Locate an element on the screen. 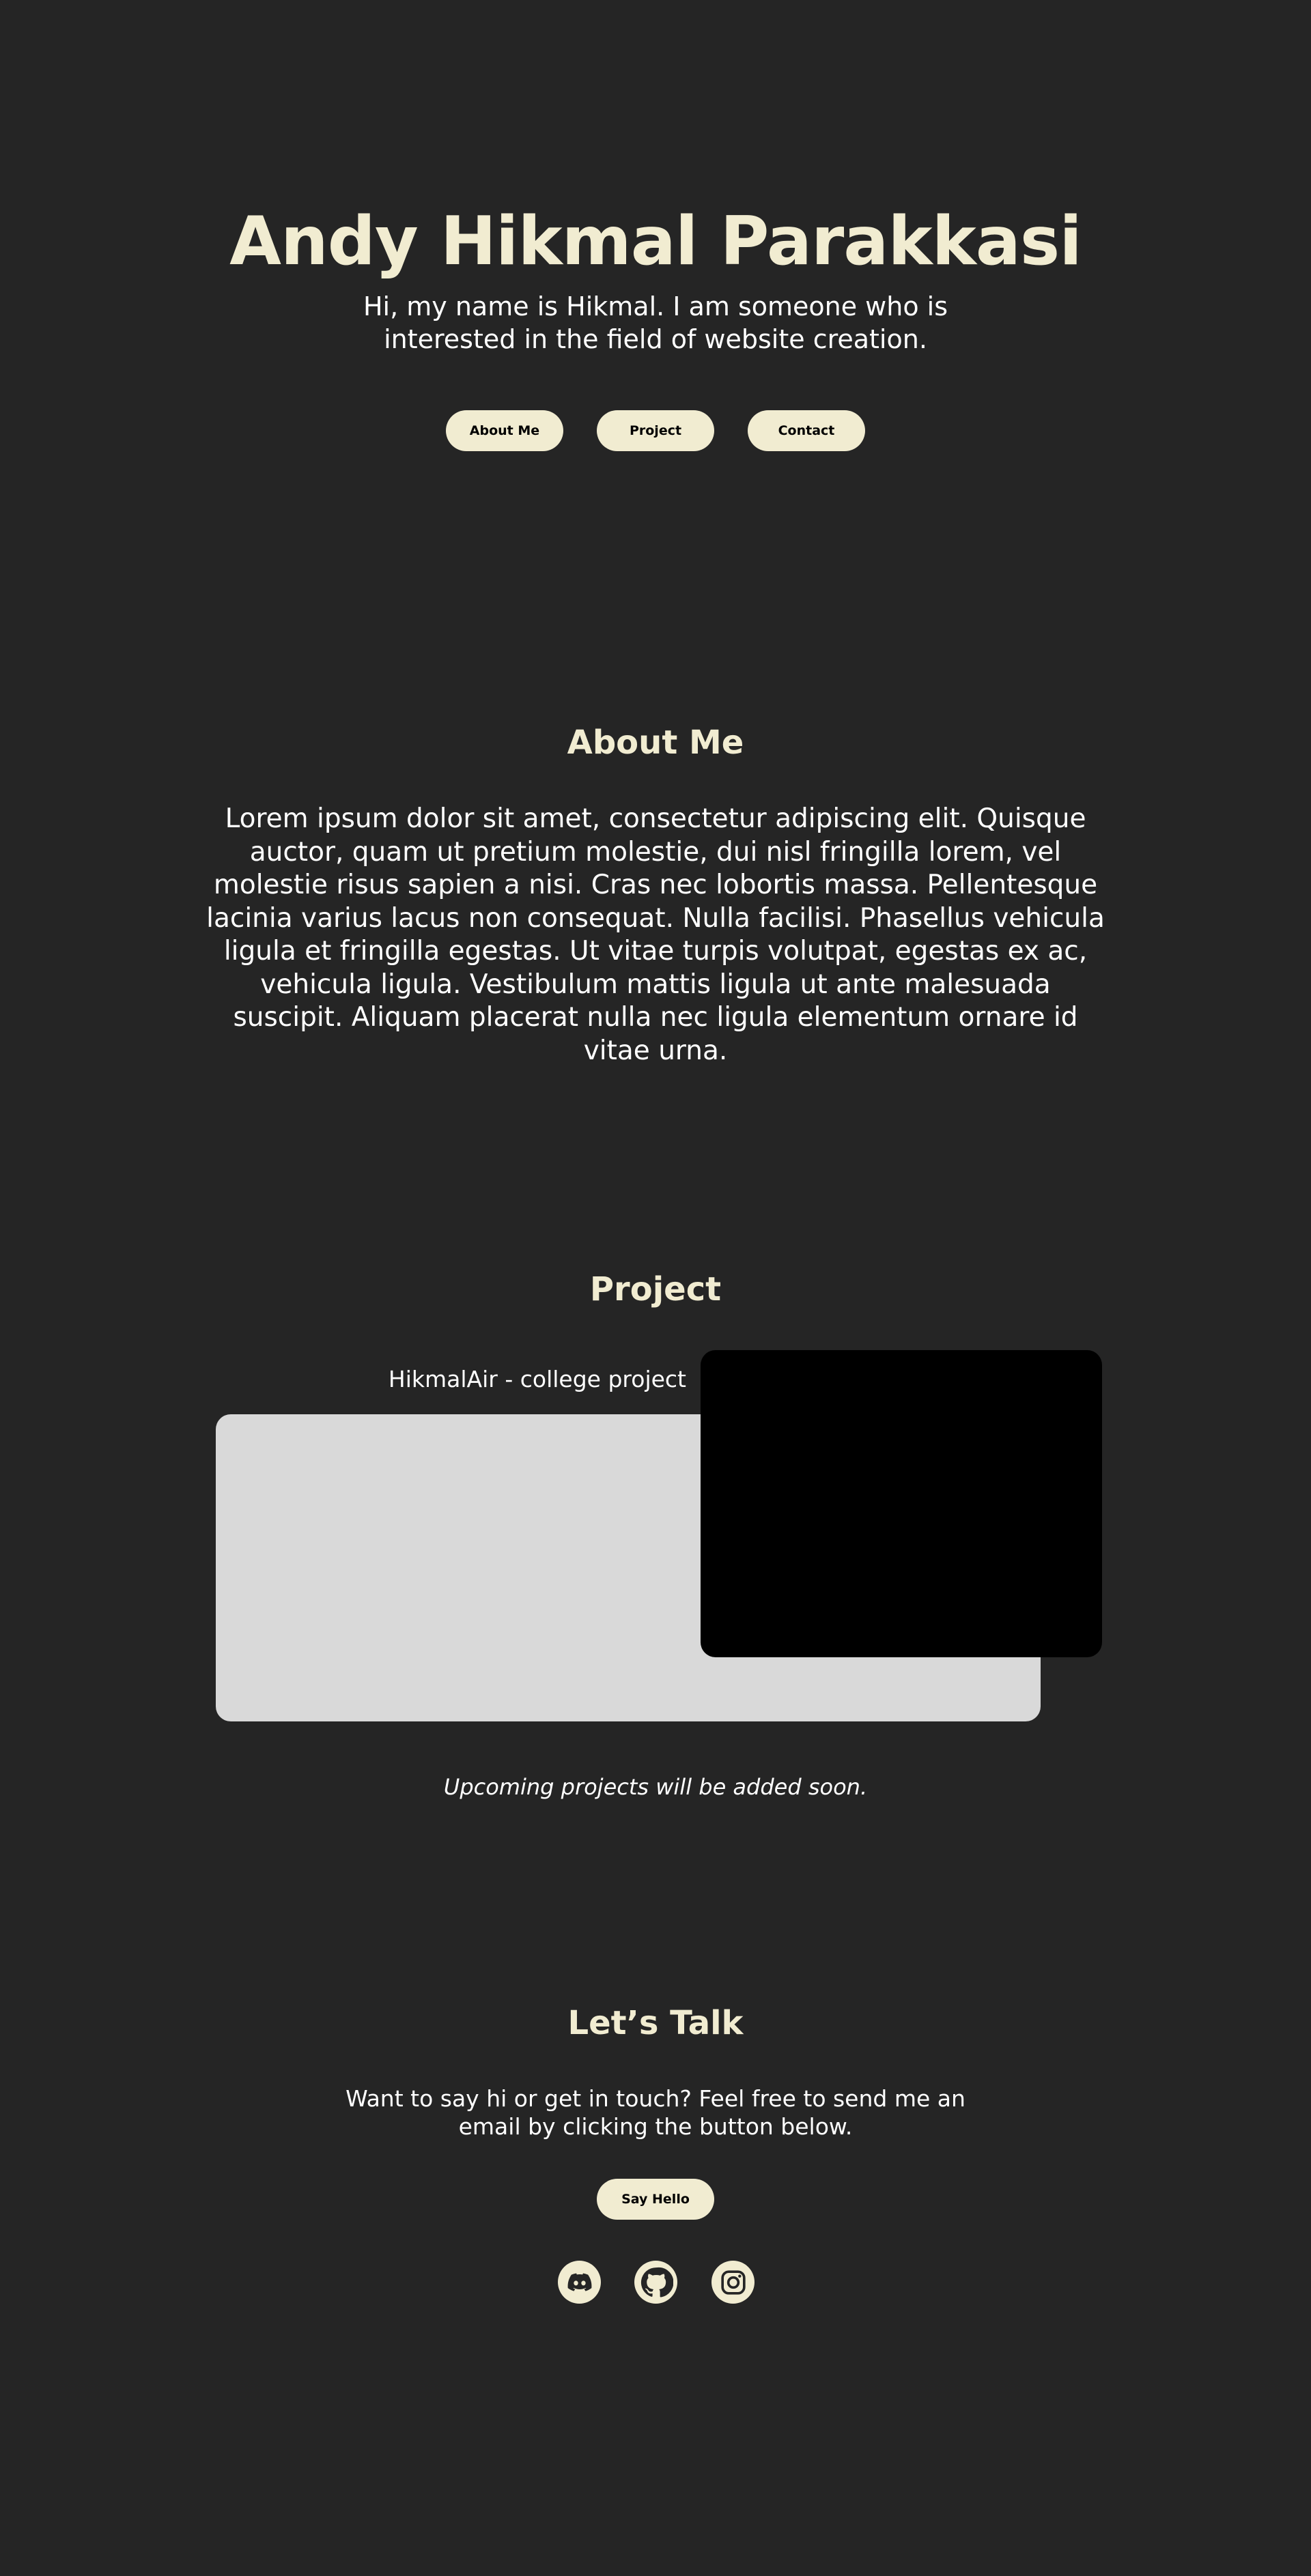 The width and height of the screenshot is (1311, 2576). say-hello-button: Say Hello is located at coordinates (655, 2199).